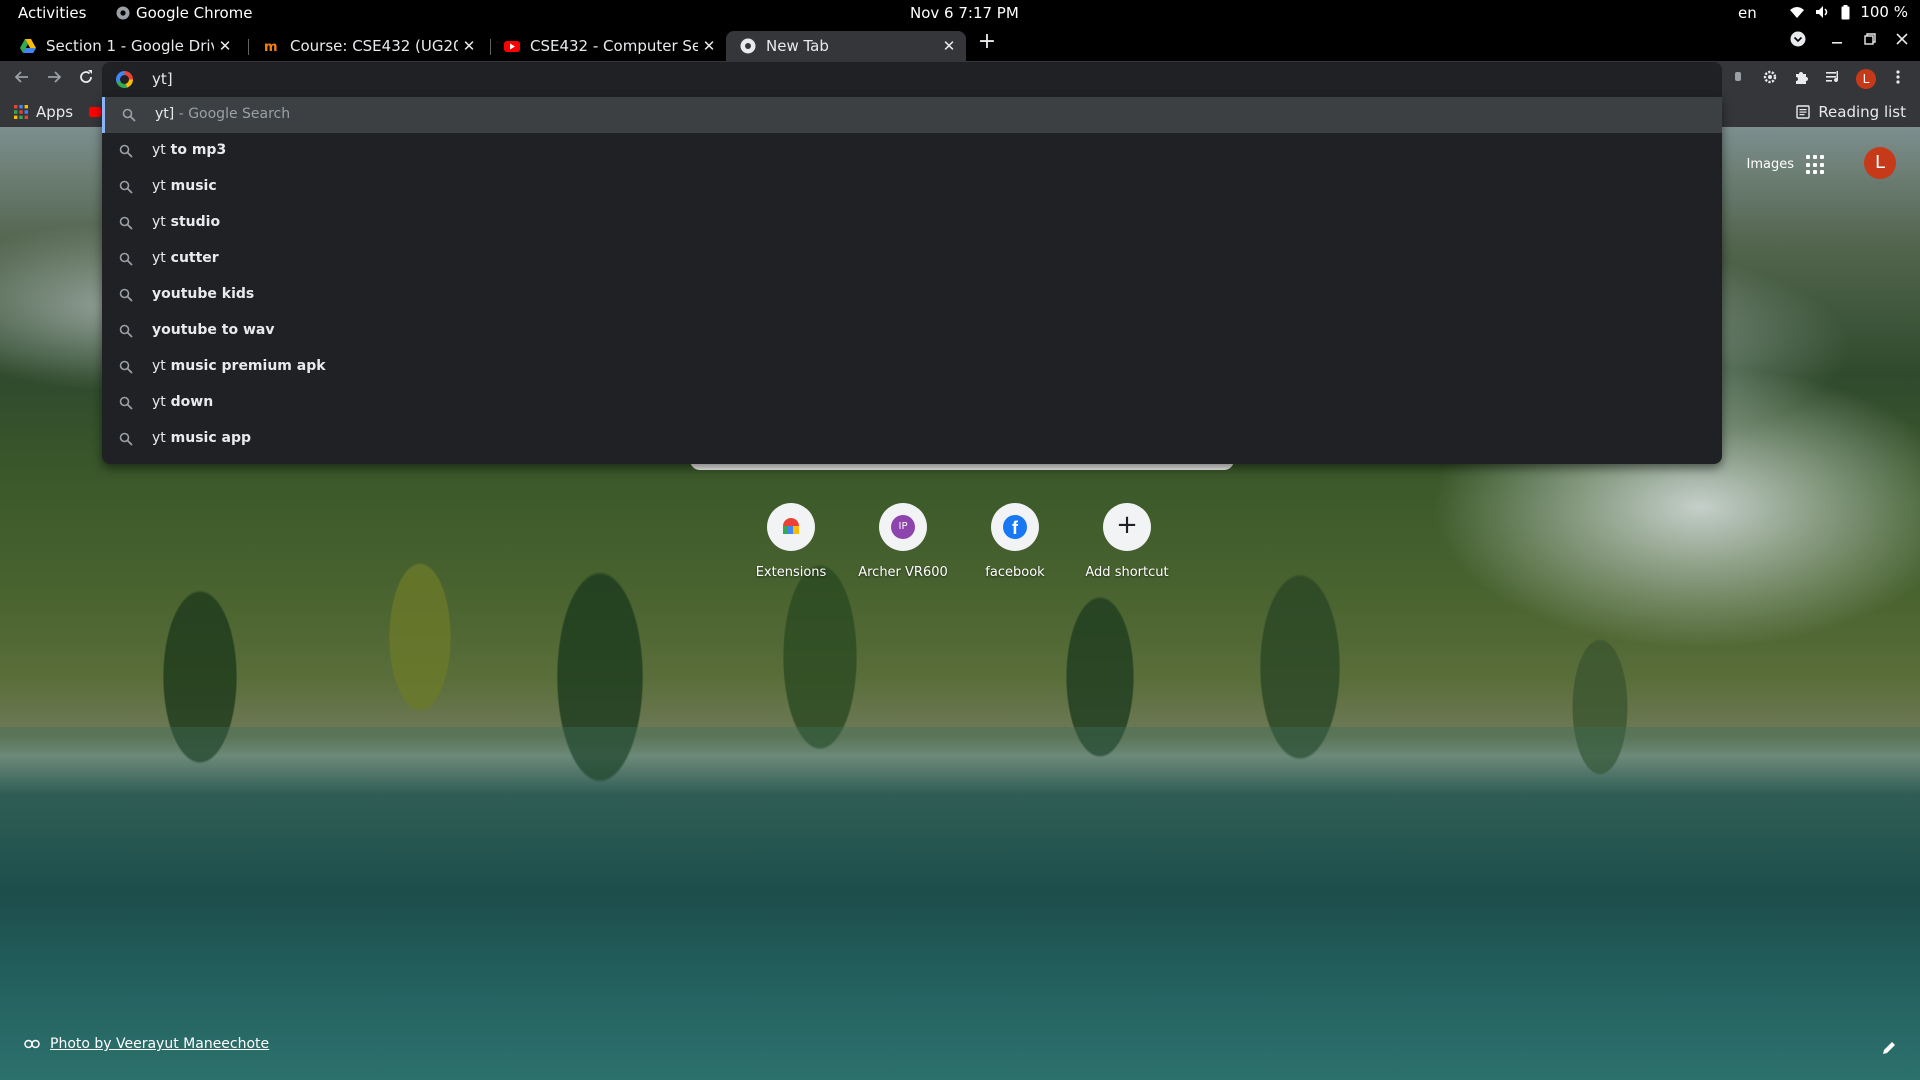  Describe the element at coordinates (194, 13) in the screenshot. I see `app-name: Google Chrome` at that location.